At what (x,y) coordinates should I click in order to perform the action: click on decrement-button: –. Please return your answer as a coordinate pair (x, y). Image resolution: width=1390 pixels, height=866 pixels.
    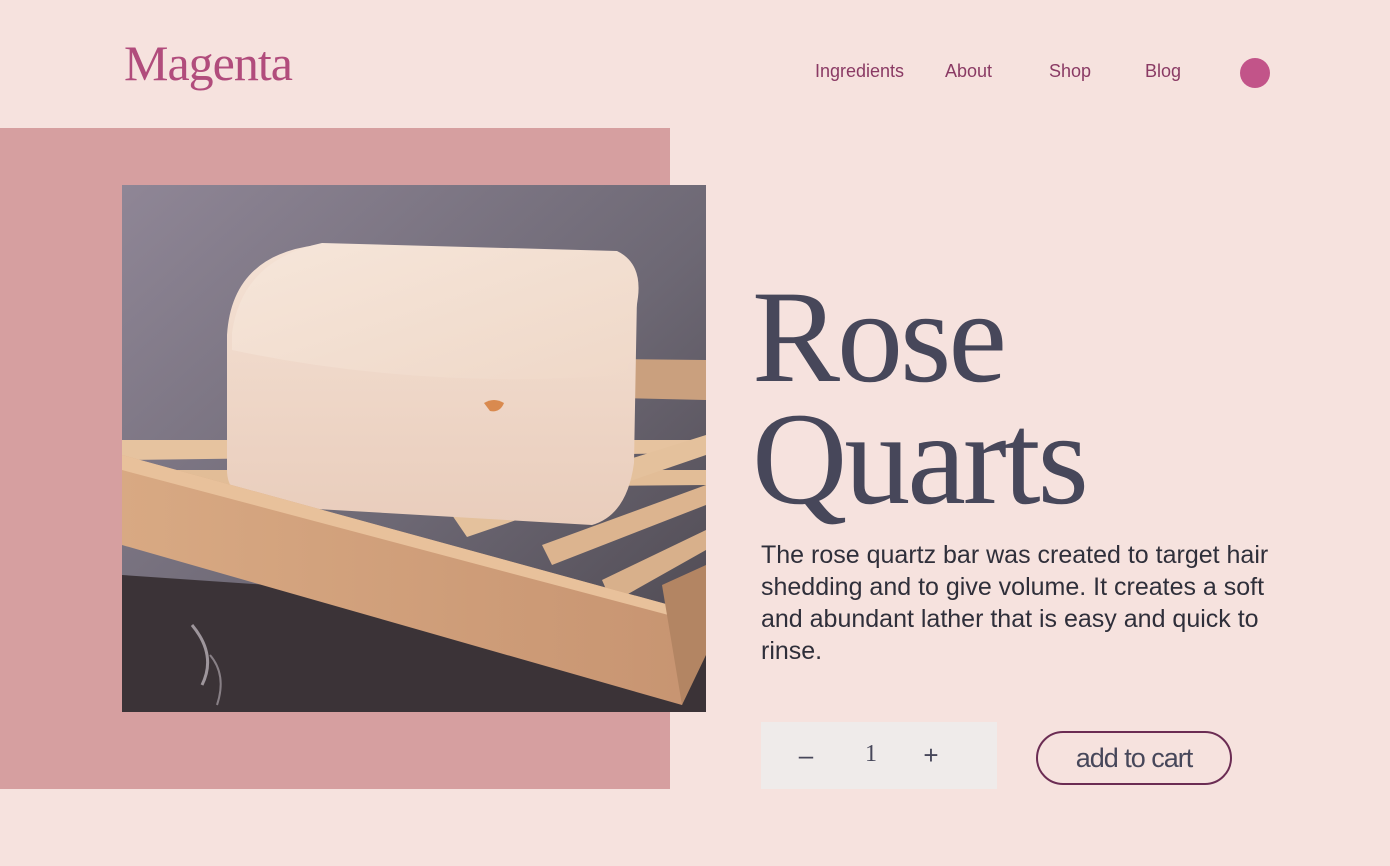
    Looking at the image, I should click on (806, 755).